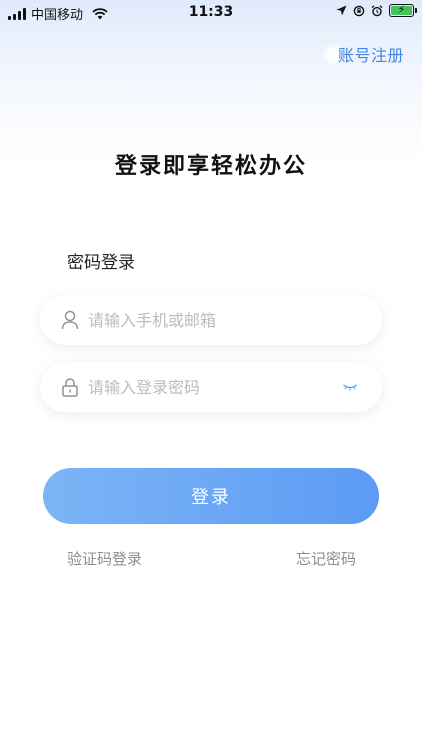 The image size is (422, 750). I want to click on password-field, so click(211, 387).